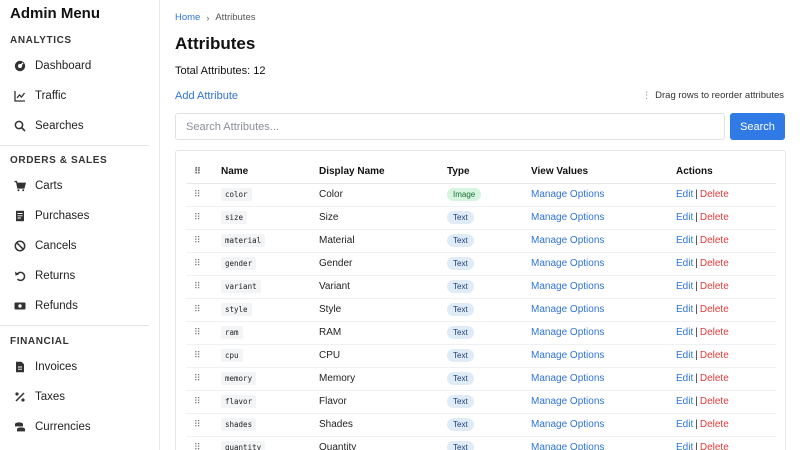  Describe the element at coordinates (20, 96) in the screenshot. I see `chart-line-icon` at that location.